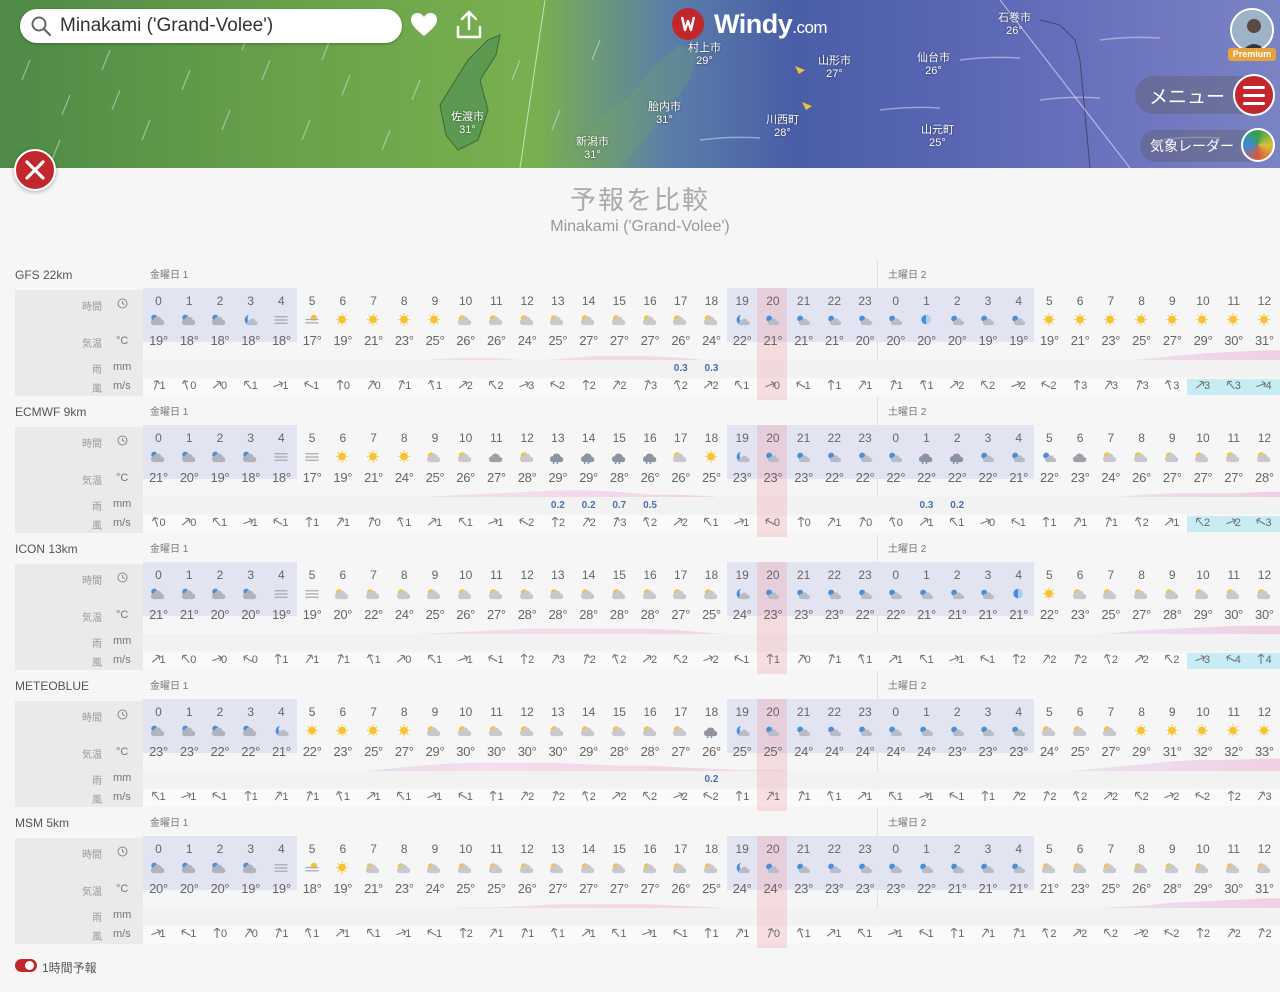 Image resolution: width=1280 pixels, height=992 pixels. Describe the element at coordinates (834, 438) in the screenshot. I see `hour-cell: 22` at that location.